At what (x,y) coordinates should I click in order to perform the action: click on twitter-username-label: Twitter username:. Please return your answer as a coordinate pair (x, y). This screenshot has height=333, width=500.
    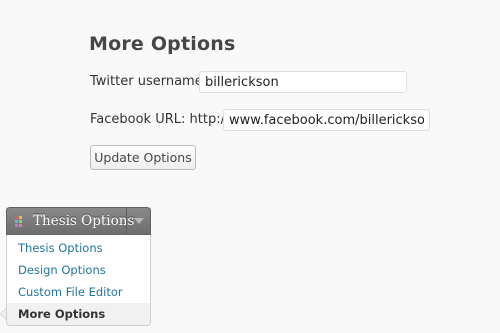
    Looking at the image, I should click on (149, 81).